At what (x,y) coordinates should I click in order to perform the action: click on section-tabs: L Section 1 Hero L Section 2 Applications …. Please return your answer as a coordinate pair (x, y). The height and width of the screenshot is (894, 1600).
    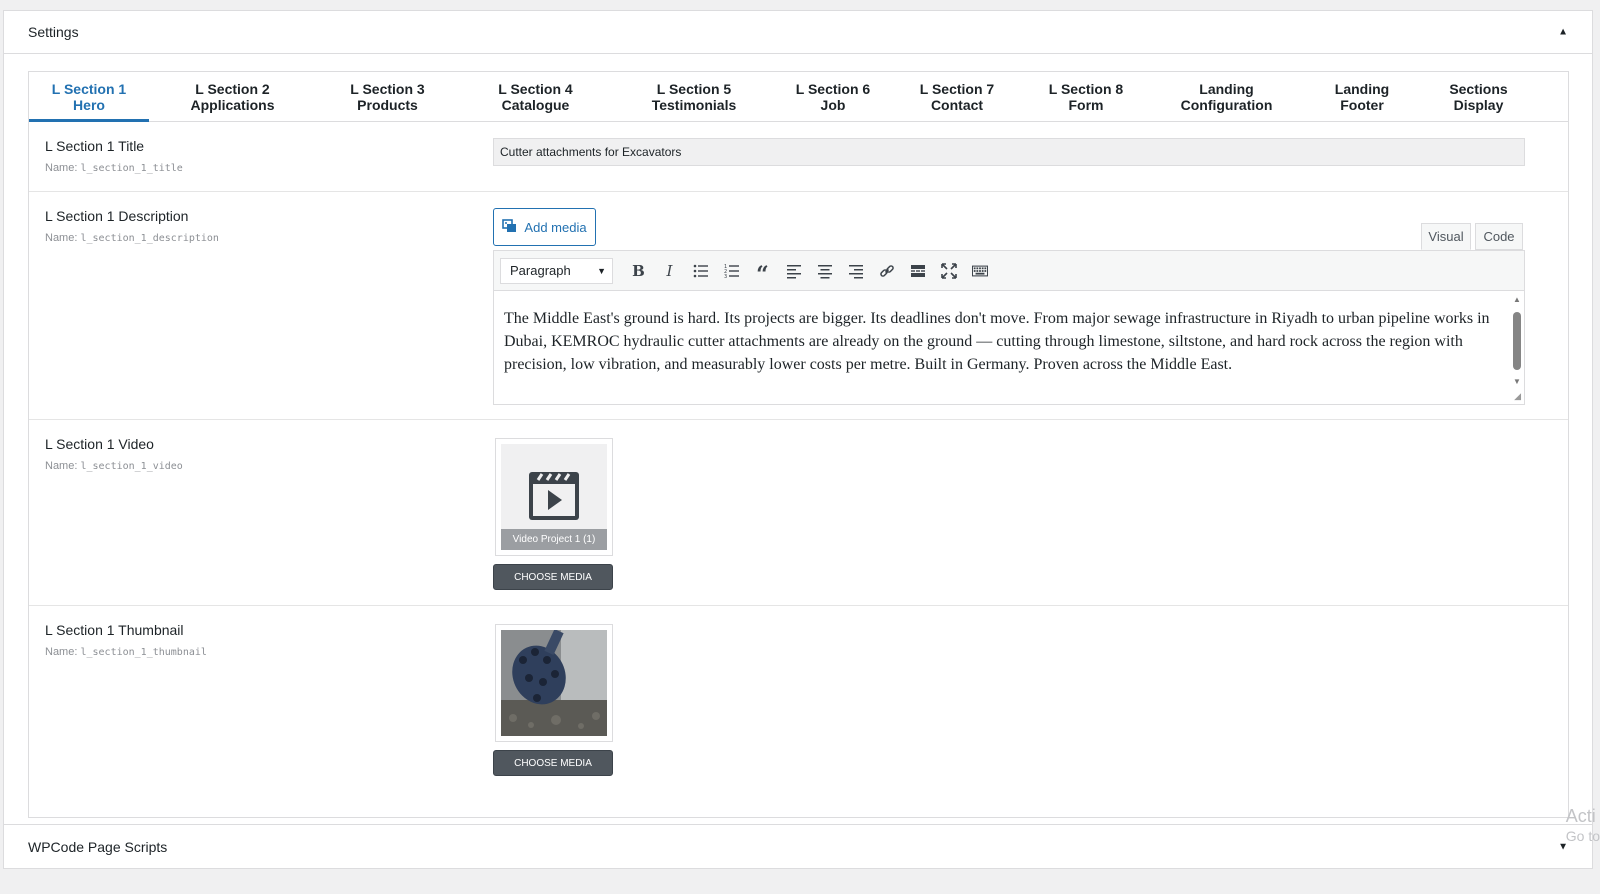
    Looking at the image, I should click on (798, 97).